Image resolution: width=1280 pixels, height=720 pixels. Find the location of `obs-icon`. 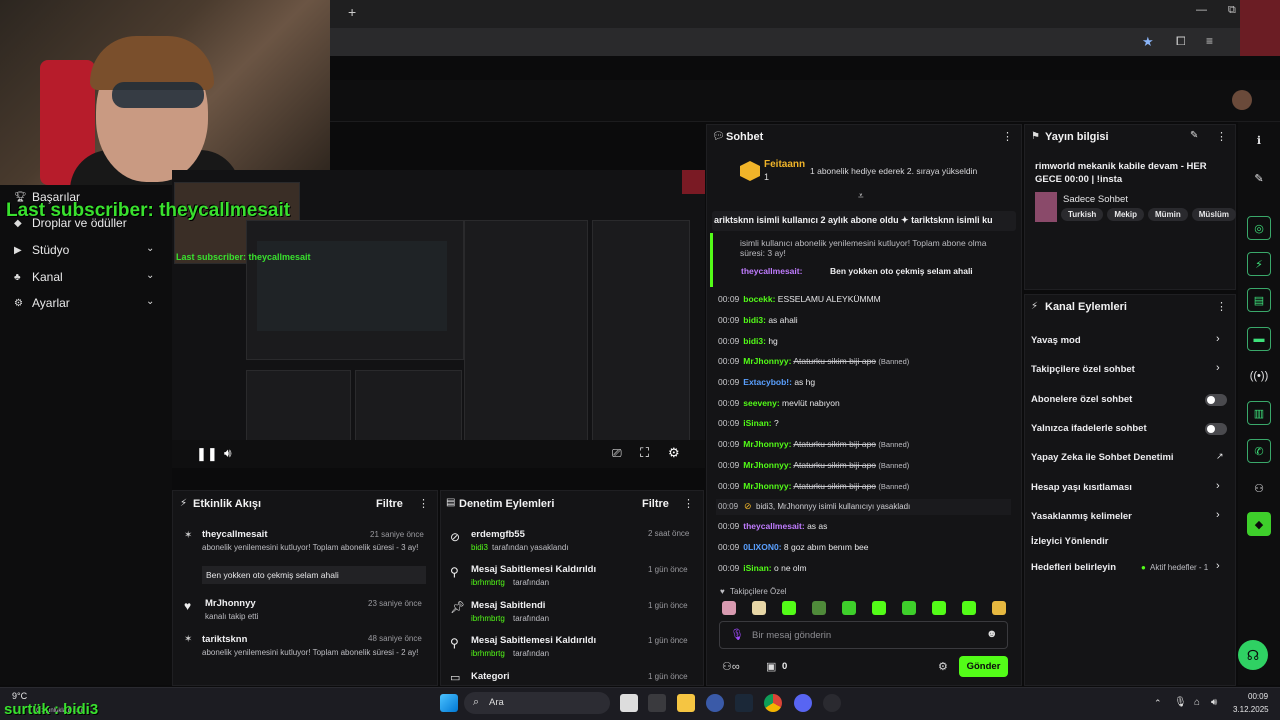

obs-icon is located at coordinates (832, 703).